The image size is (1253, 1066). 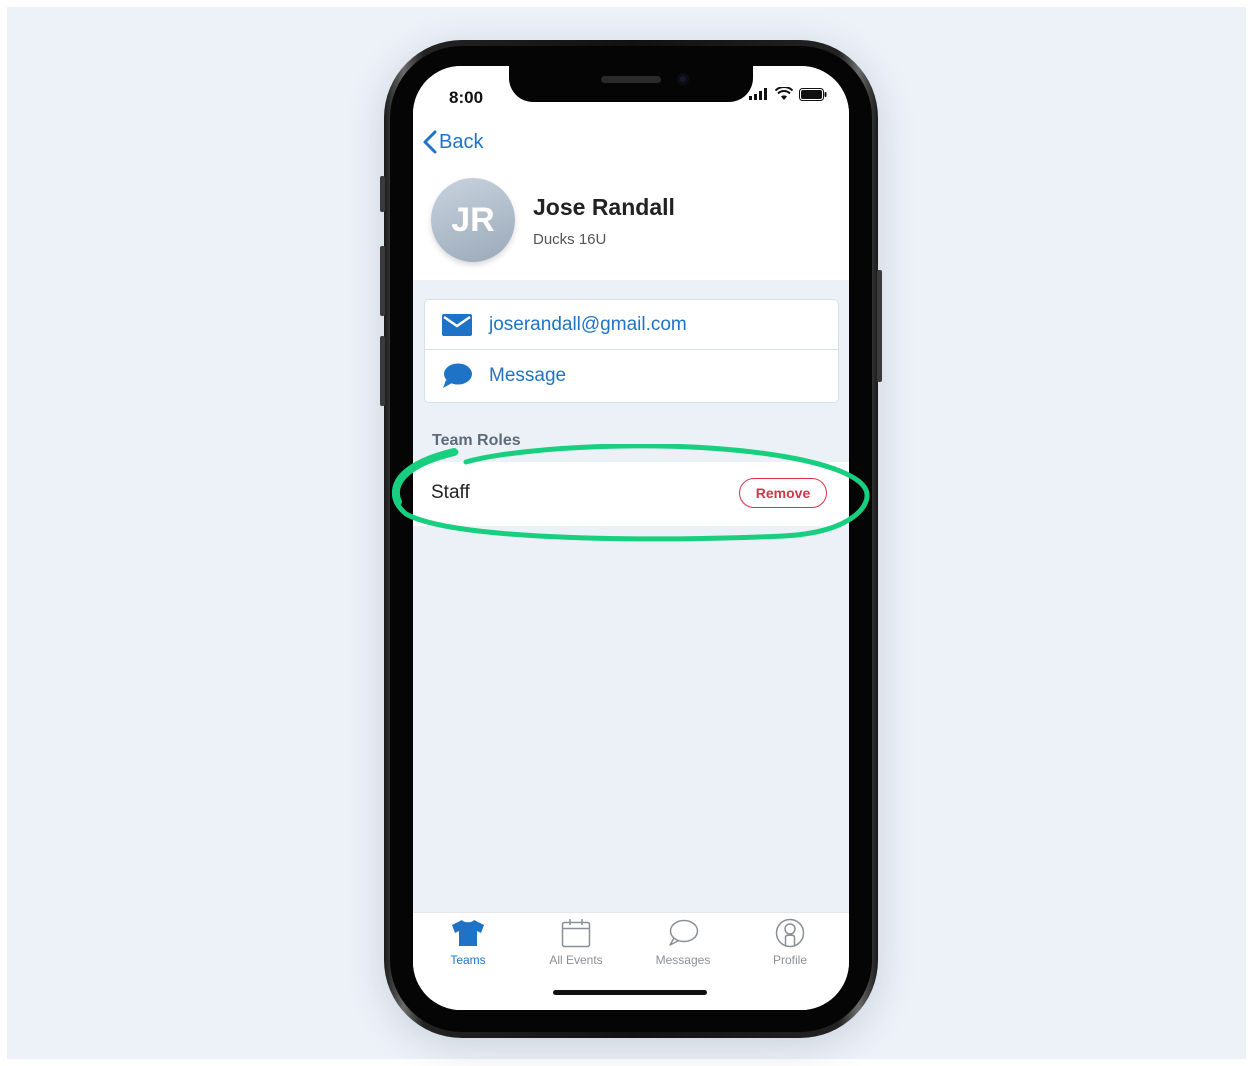 What do you see at coordinates (683, 79) in the screenshot?
I see `front-camera` at bounding box center [683, 79].